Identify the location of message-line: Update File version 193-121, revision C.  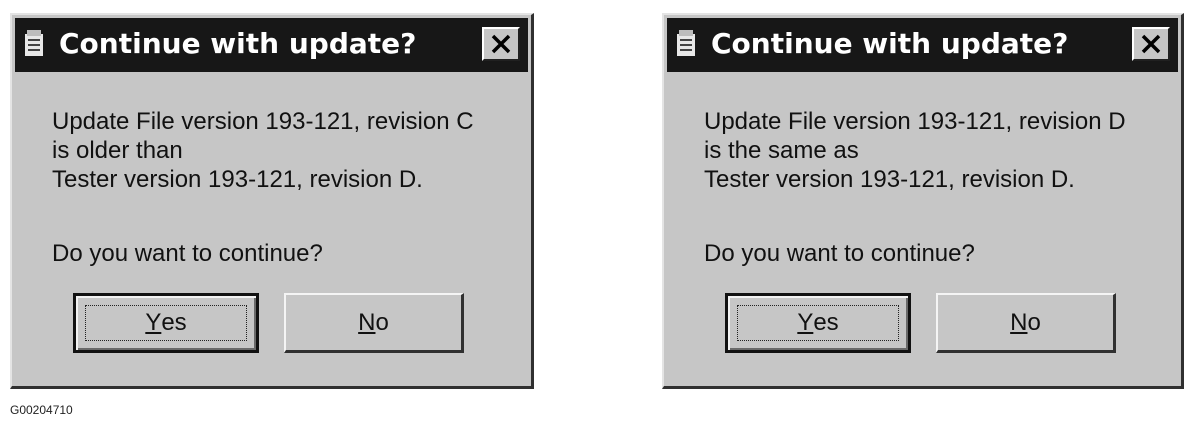
(263, 121).